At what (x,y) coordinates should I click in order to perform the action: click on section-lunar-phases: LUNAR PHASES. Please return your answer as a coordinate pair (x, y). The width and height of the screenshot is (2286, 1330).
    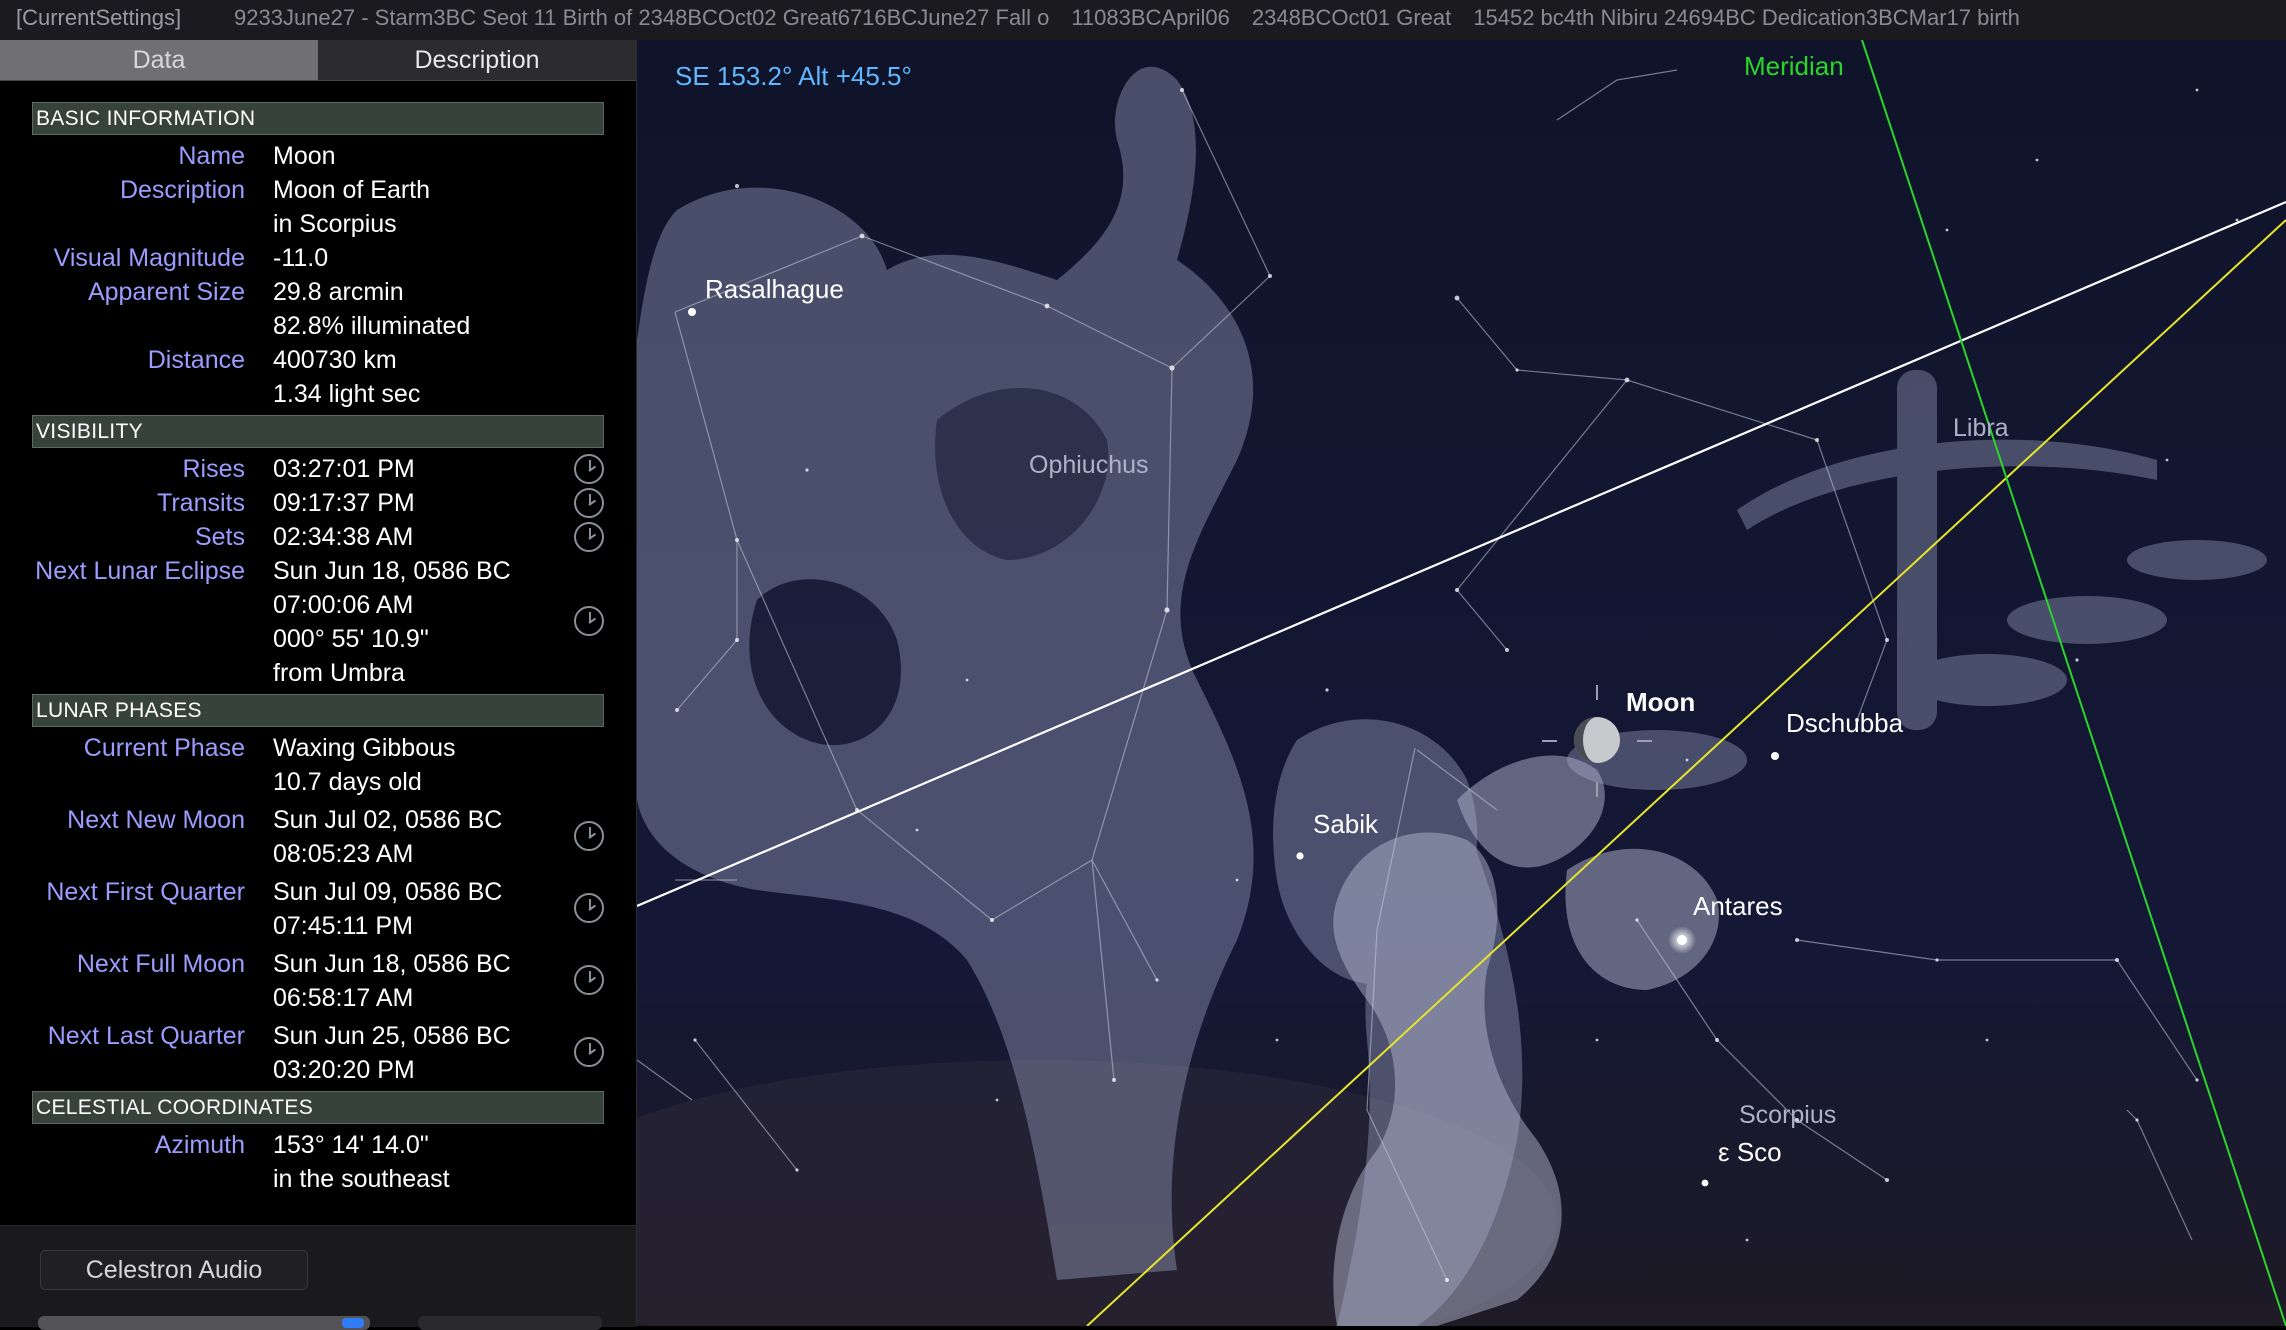
    Looking at the image, I should click on (318, 710).